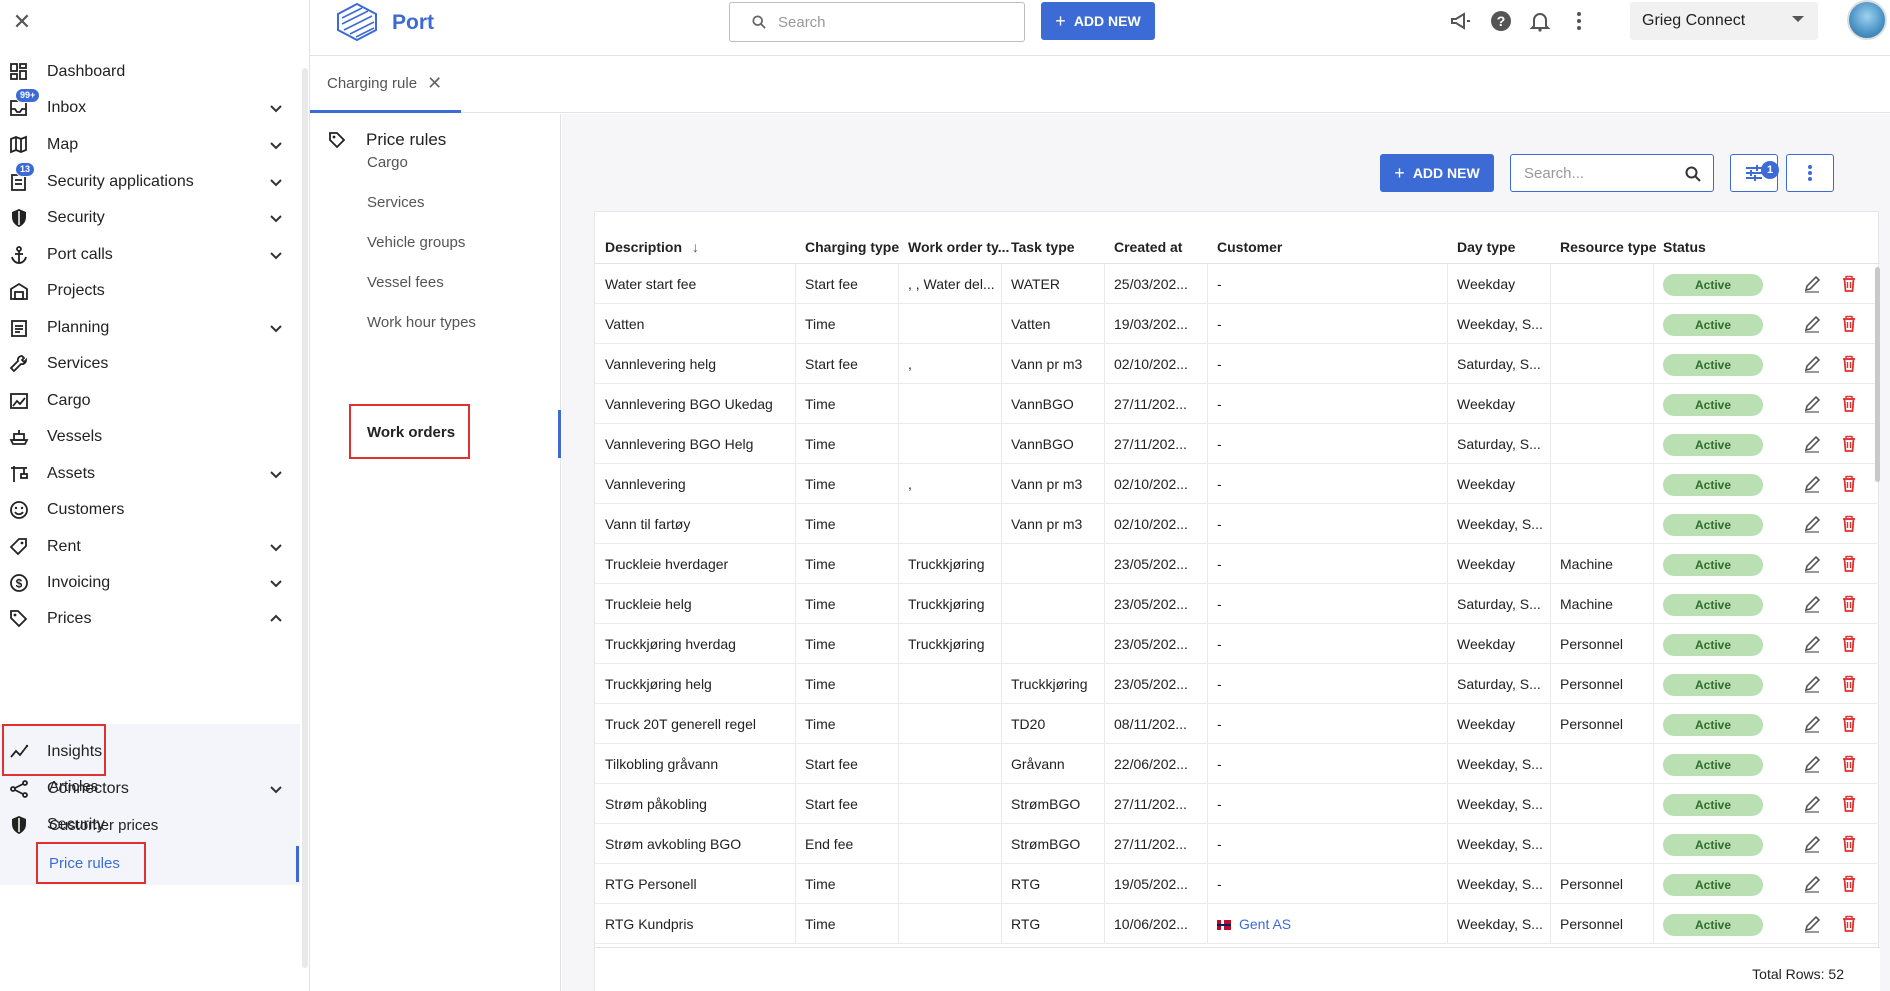 The image size is (1890, 991). Describe the element at coordinates (1249, 247) in the screenshot. I see `column-header-customer: Customer` at that location.